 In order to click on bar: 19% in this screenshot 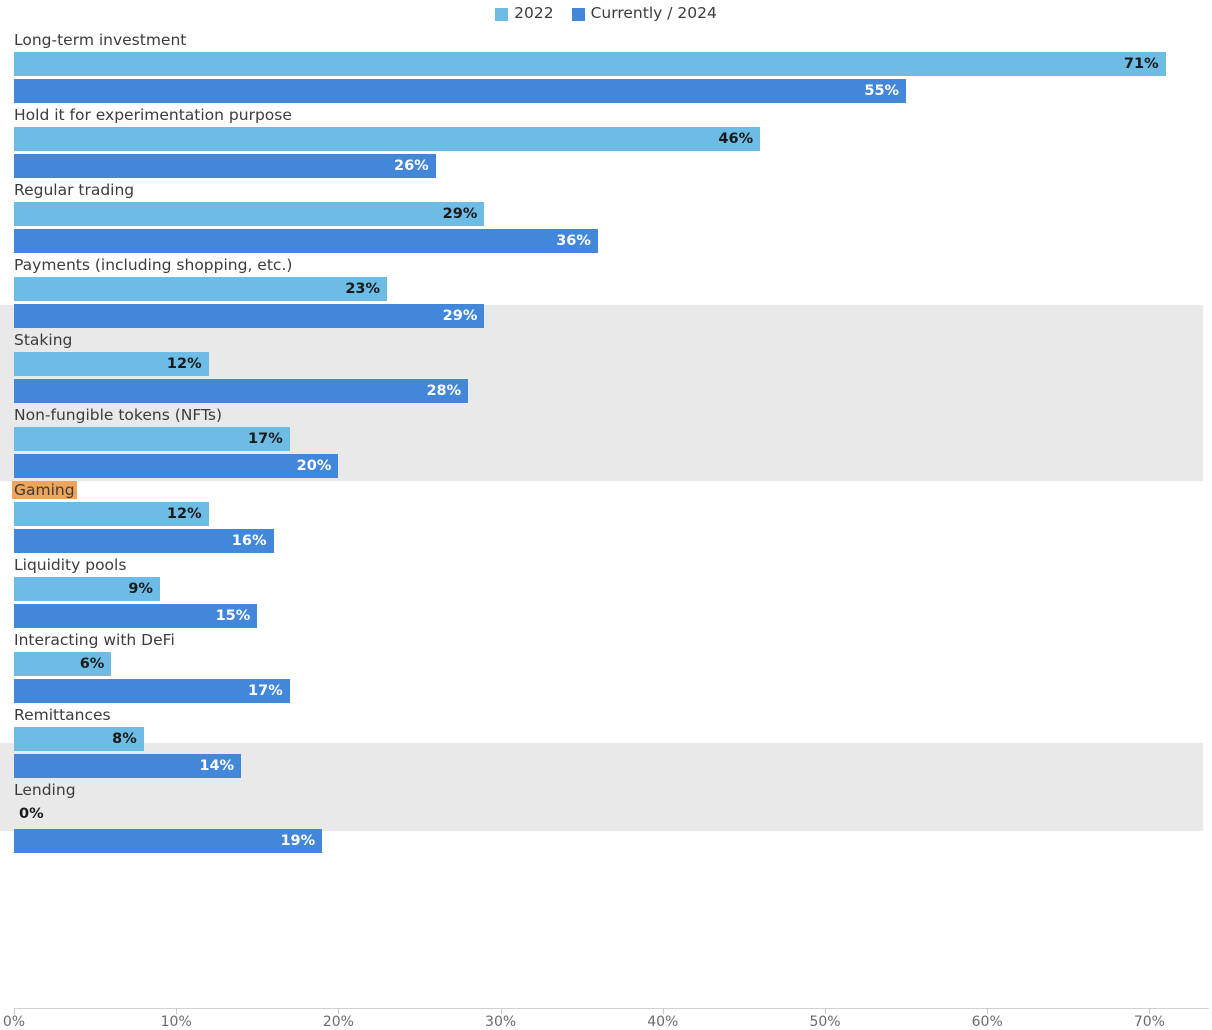, I will do `click(168, 841)`.